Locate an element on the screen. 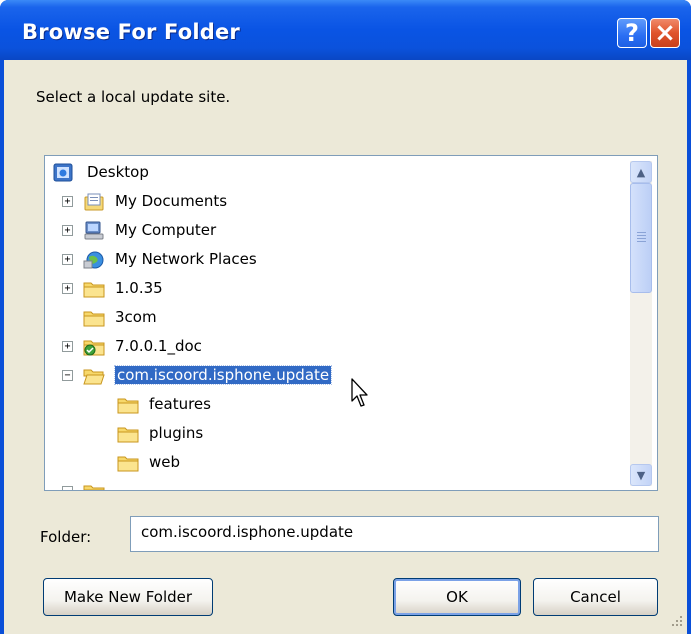  help-button: ? is located at coordinates (632, 33).